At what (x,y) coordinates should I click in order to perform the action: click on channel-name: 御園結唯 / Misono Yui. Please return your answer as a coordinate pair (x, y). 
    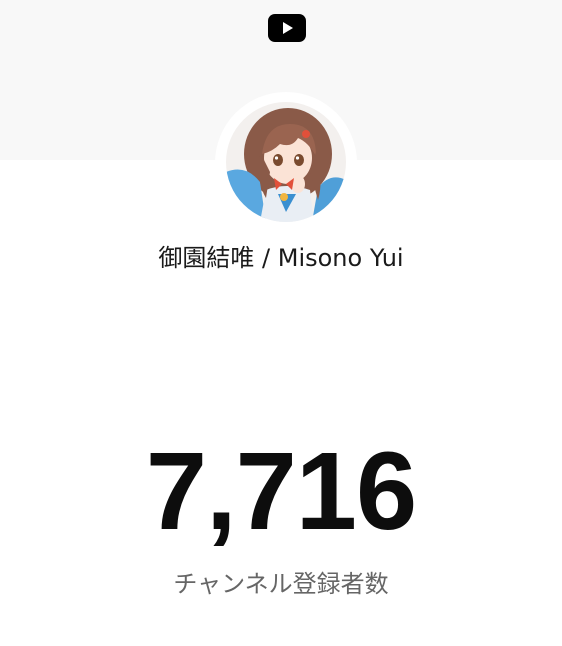
    Looking at the image, I should click on (281, 258).